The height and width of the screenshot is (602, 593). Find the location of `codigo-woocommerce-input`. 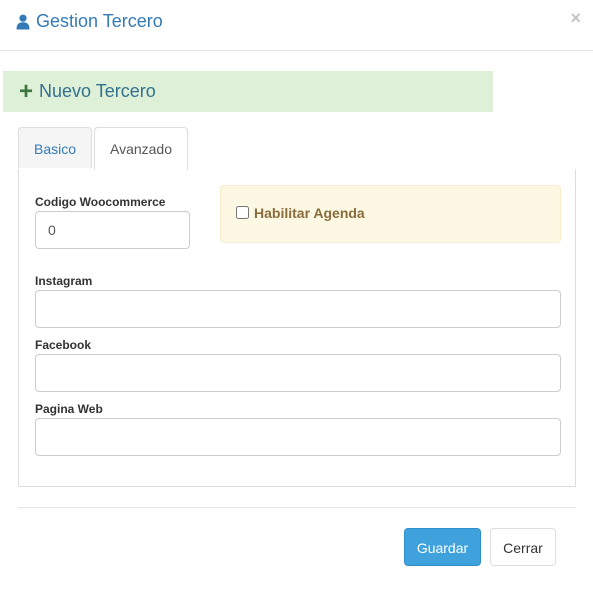

codigo-woocommerce-input is located at coordinates (112, 230).